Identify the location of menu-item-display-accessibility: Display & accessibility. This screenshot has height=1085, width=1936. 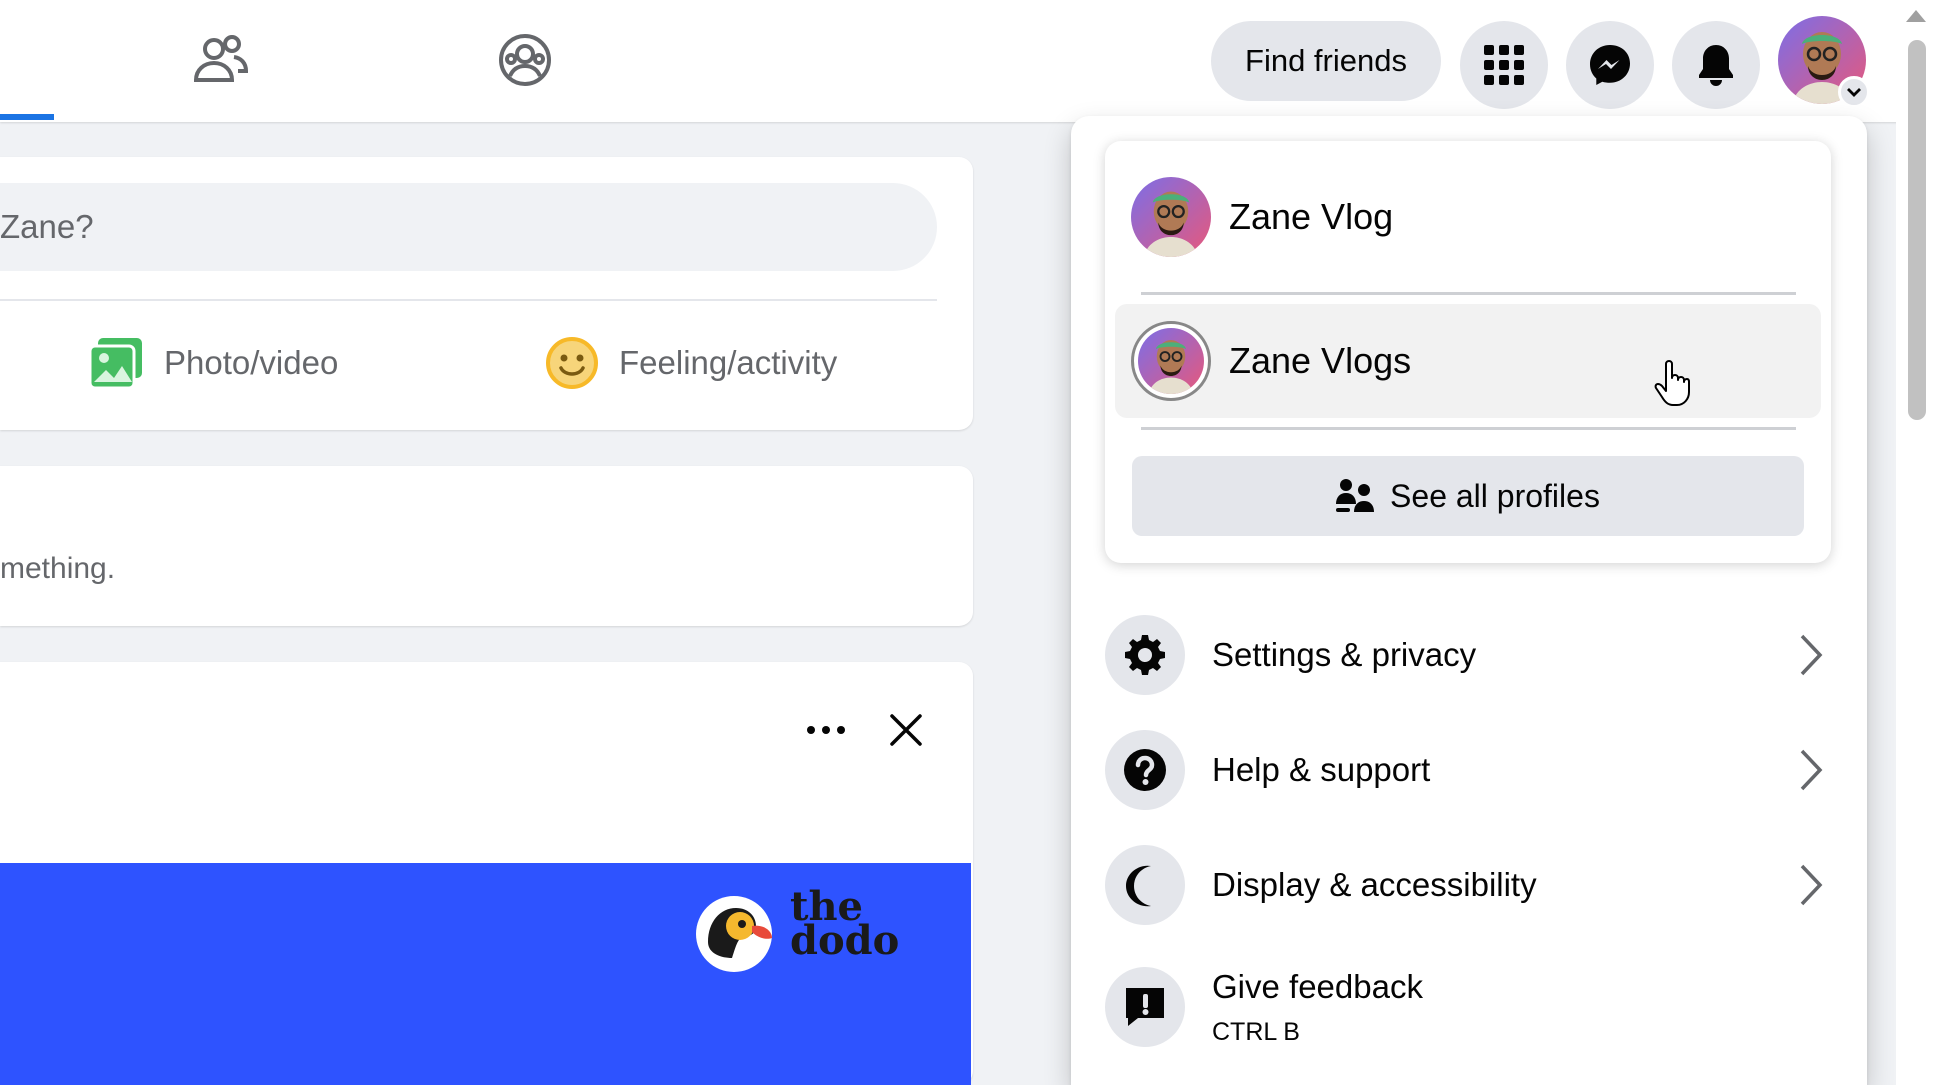
(1470, 885).